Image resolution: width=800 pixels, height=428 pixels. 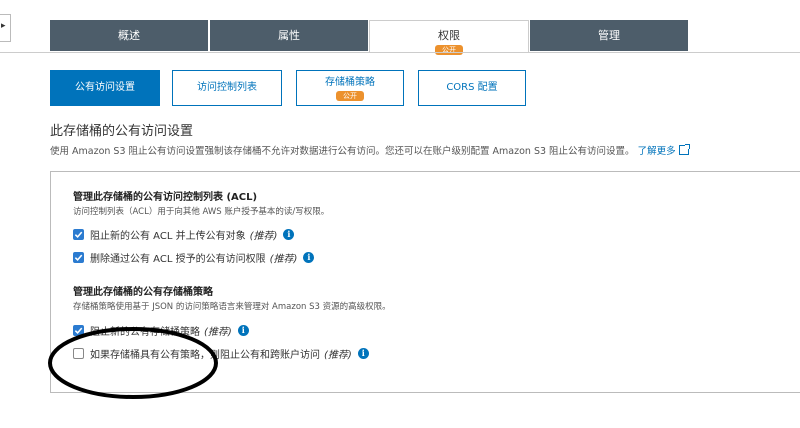 I want to click on subtab-label: CORS 配置, so click(x=472, y=87).